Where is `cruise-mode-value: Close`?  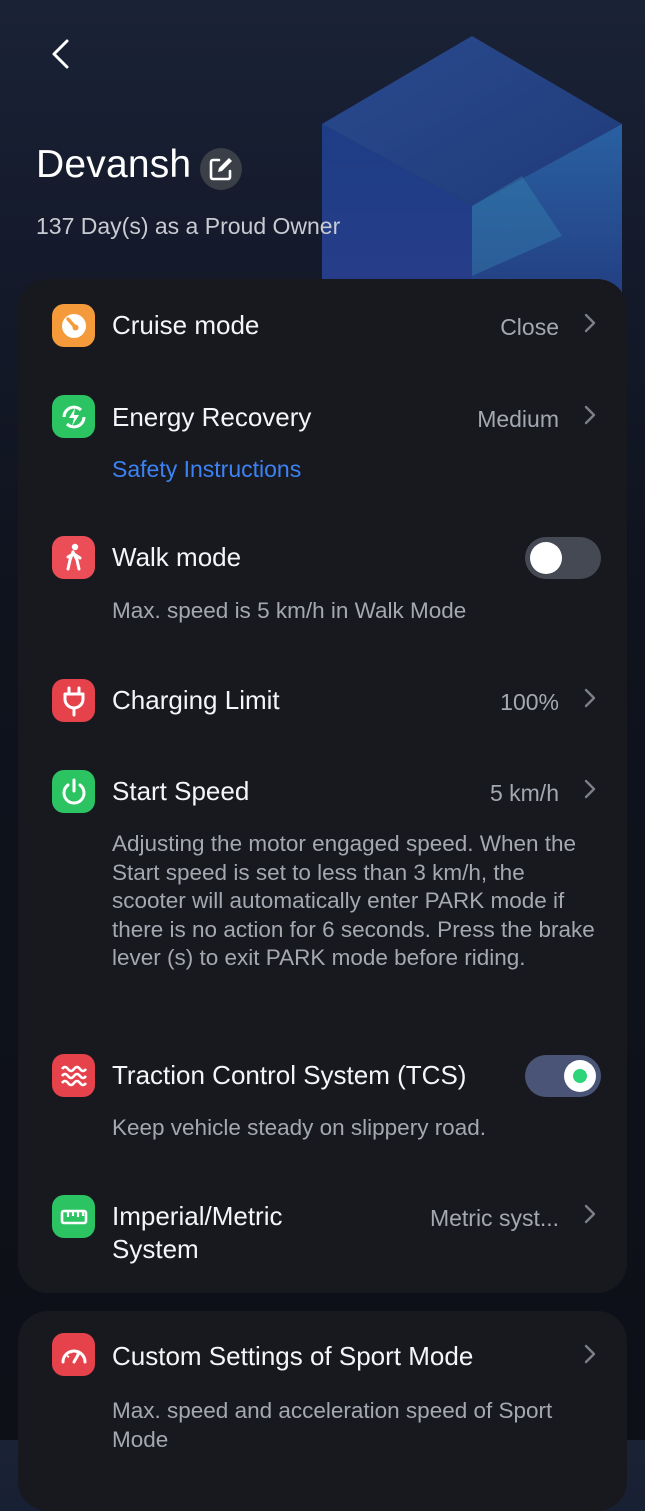
cruise-mode-value: Close is located at coordinates (529, 327).